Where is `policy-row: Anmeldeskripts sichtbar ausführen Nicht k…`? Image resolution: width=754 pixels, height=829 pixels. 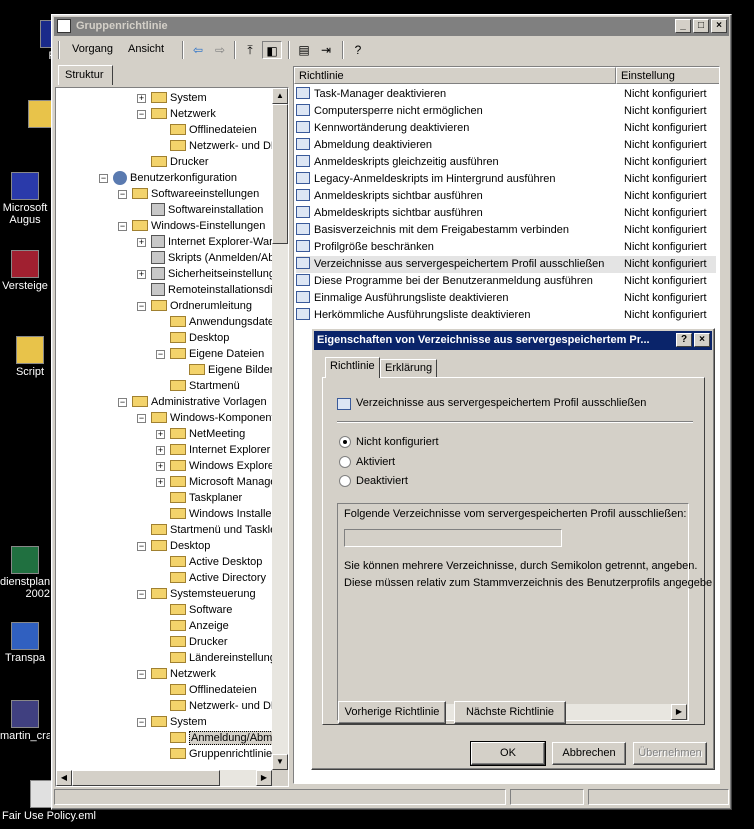 policy-row: Anmeldeskripts sichtbar ausführen Nicht k… is located at coordinates (506, 196).